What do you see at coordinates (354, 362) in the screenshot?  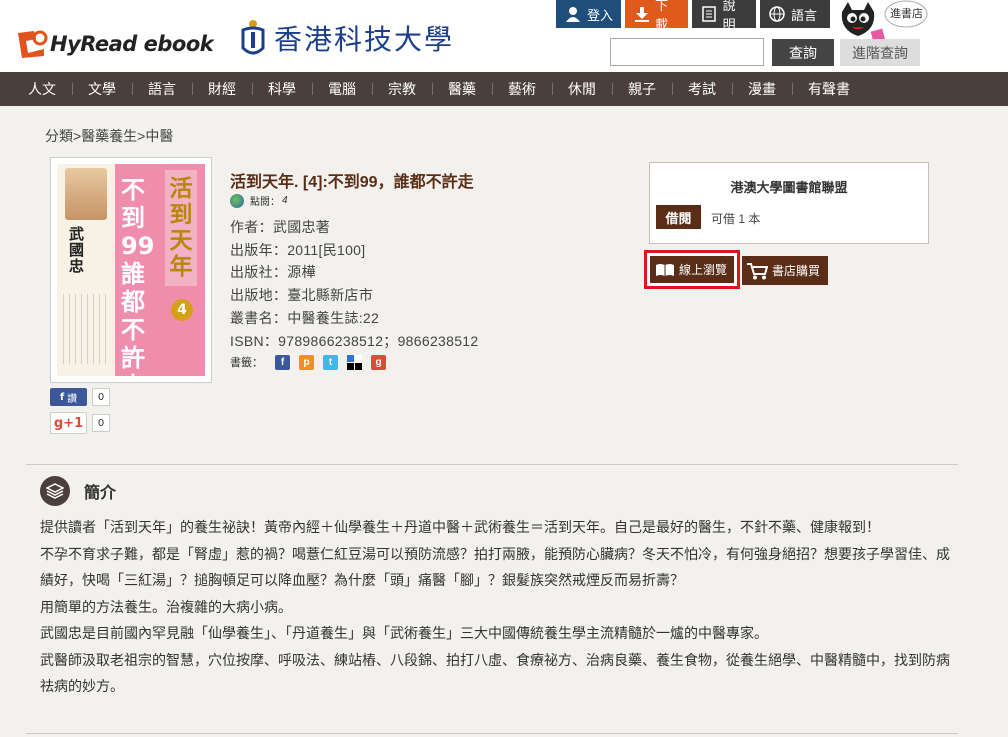 I see `delicious-icon` at bounding box center [354, 362].